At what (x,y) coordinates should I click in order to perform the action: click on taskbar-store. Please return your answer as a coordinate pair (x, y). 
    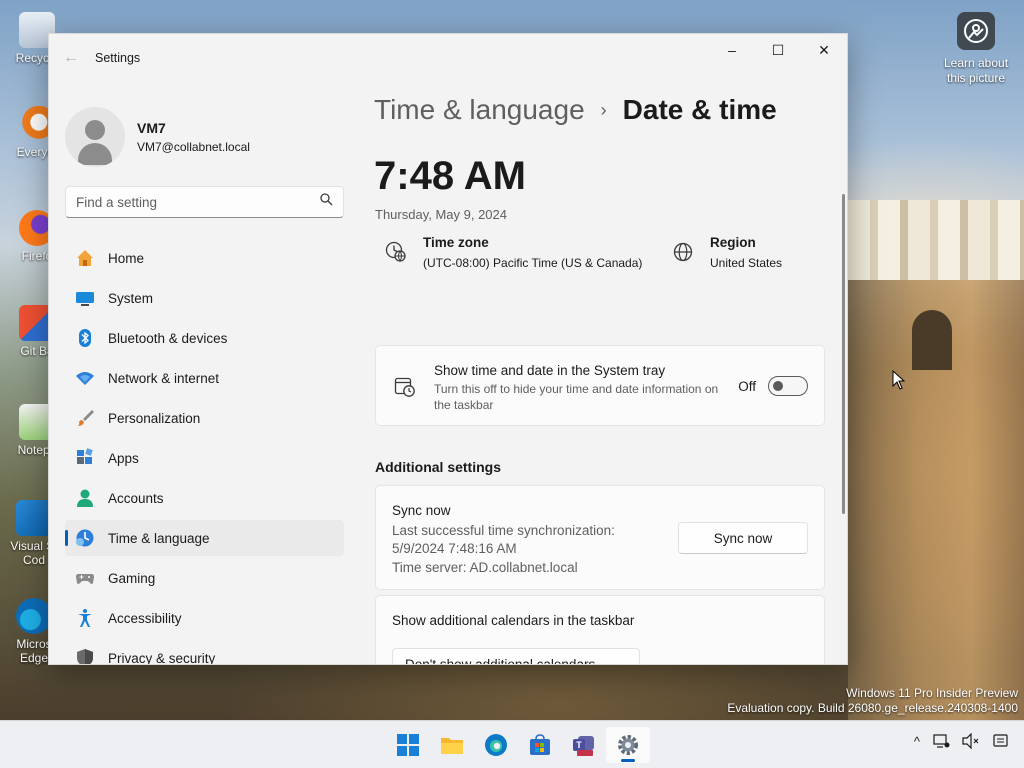
    Looking at the image, I should click on (540, 745).